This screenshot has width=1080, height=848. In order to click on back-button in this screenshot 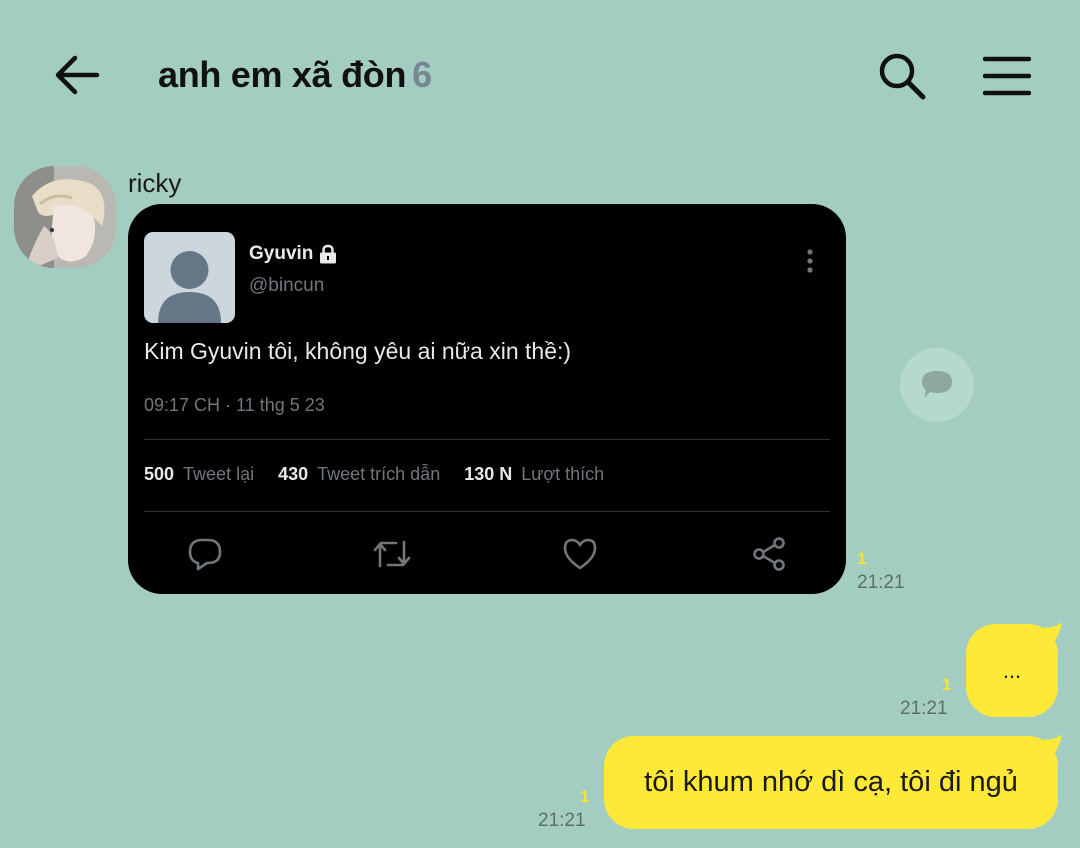, I will do `click(77, 75)`.